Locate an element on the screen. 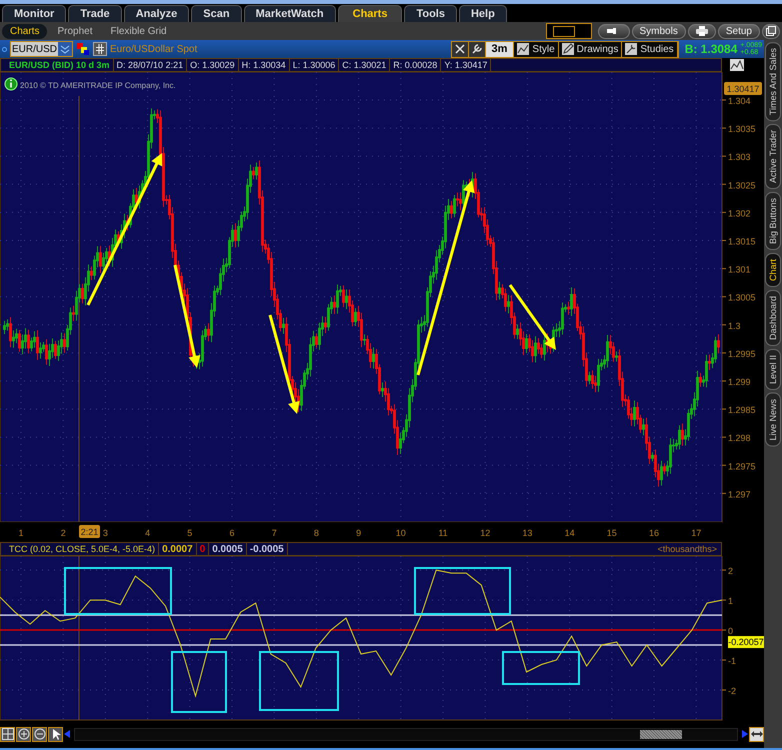 The image size is (782, 750). zoom-in-button is located at coordinates (23, 734).